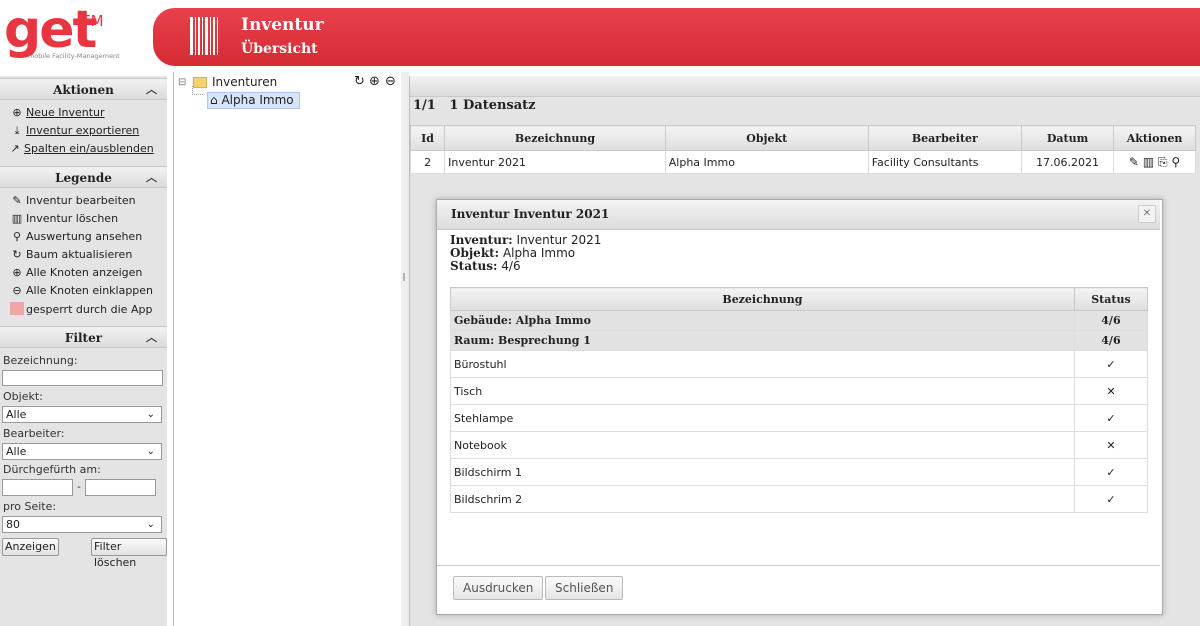 Image resolution: width=1200 pixels, height=626 pixels. What do you see at coordinates (1111, 320) in the screenshot?
I see `group-status: 4/6` at bounding box center [1111, 320].